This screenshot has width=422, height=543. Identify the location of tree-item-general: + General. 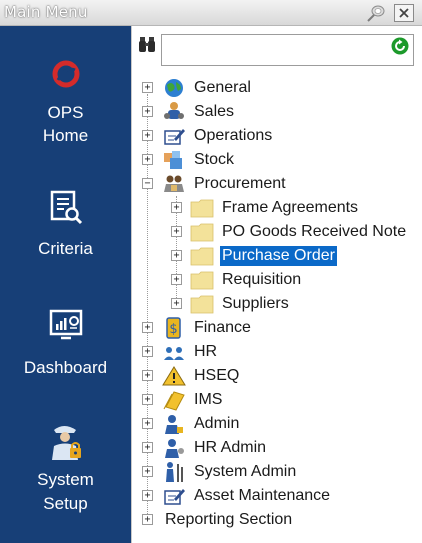
(211, 88).